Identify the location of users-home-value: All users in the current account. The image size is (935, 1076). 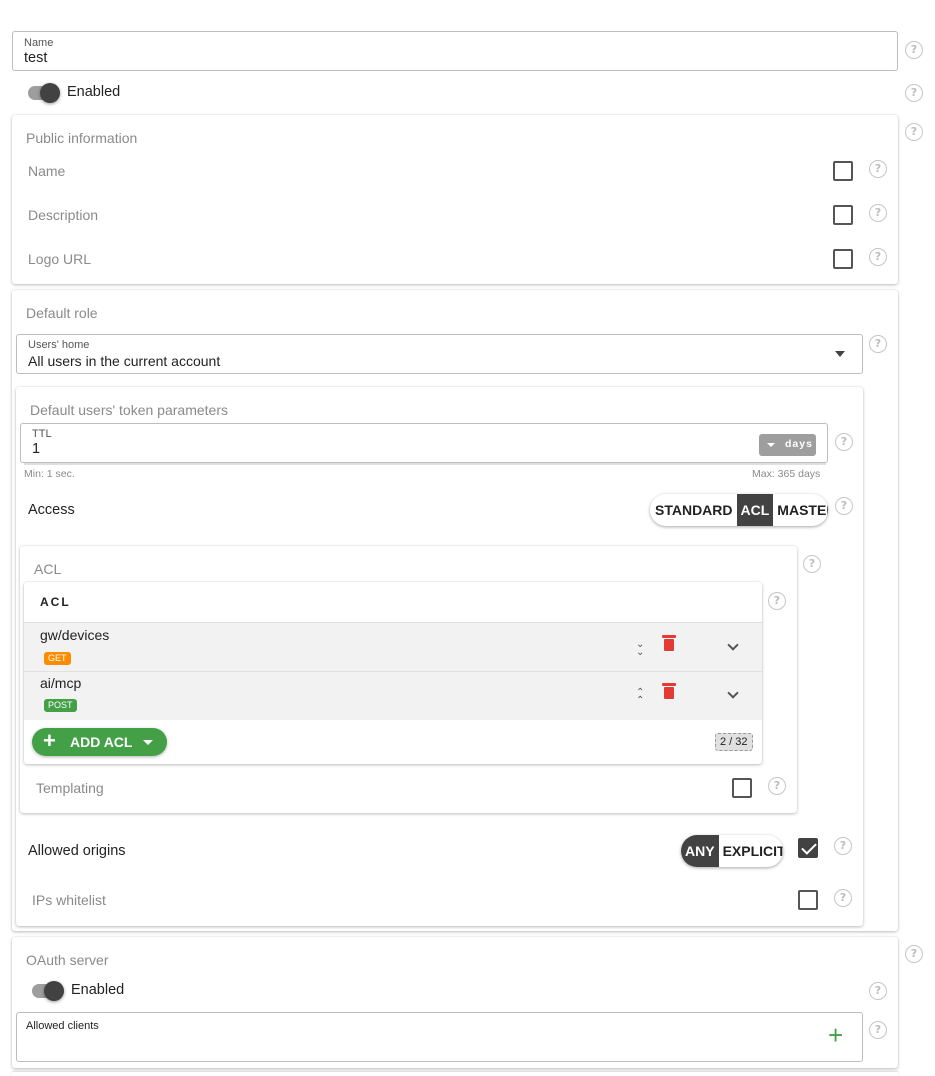
(124, 361).